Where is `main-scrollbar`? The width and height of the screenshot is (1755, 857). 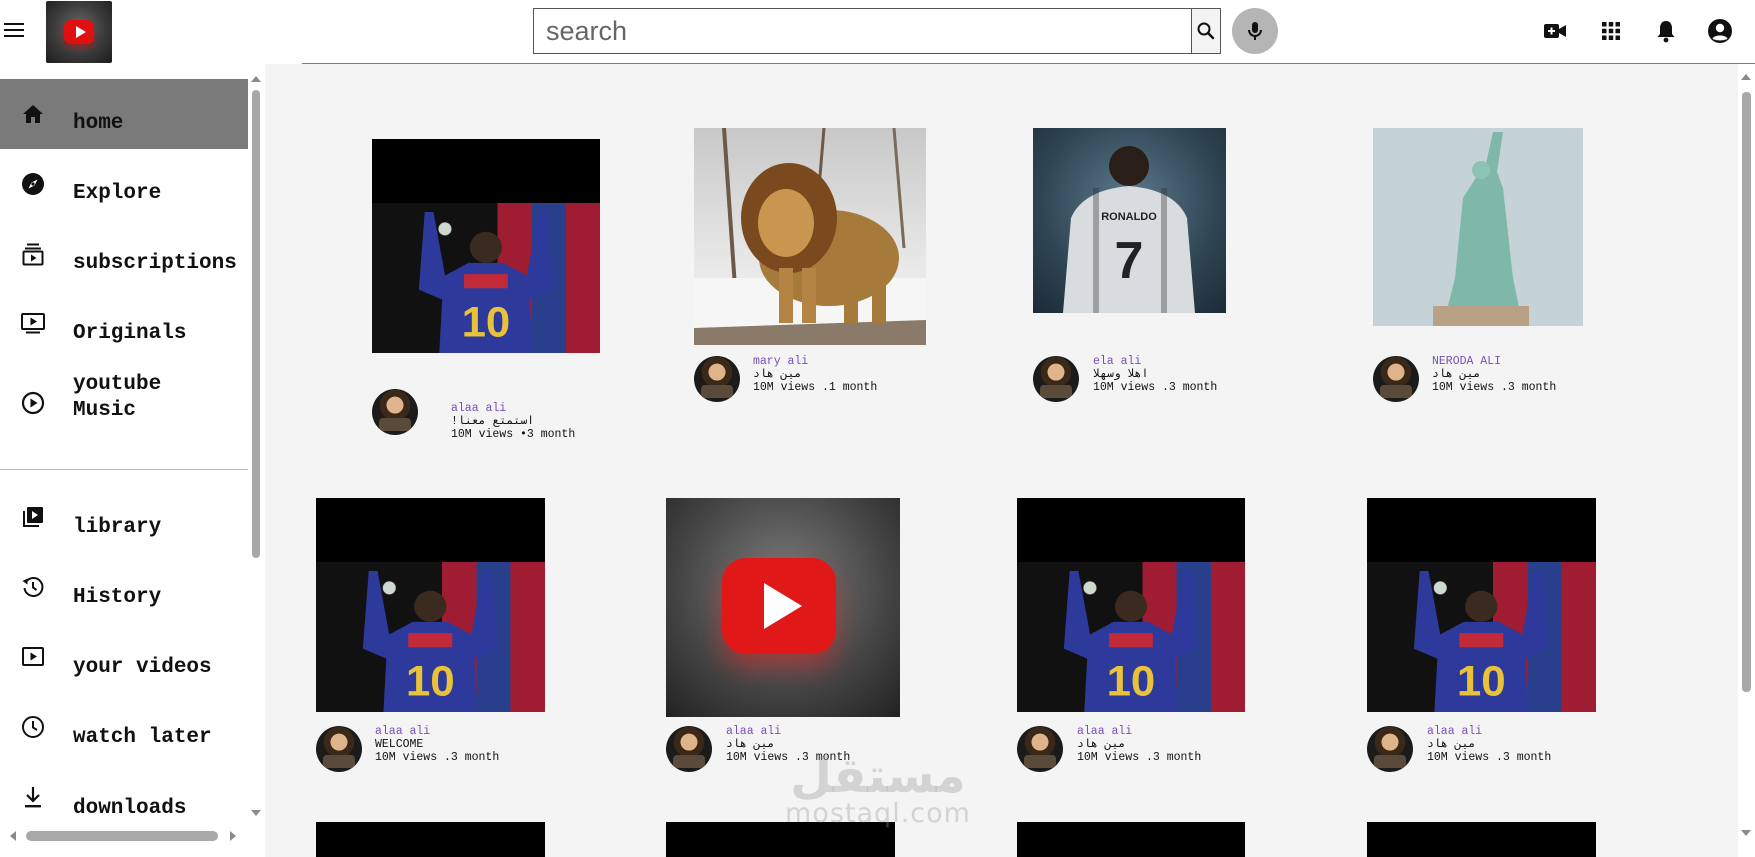 main-scrollbar is located at coordinates (1746, 454).